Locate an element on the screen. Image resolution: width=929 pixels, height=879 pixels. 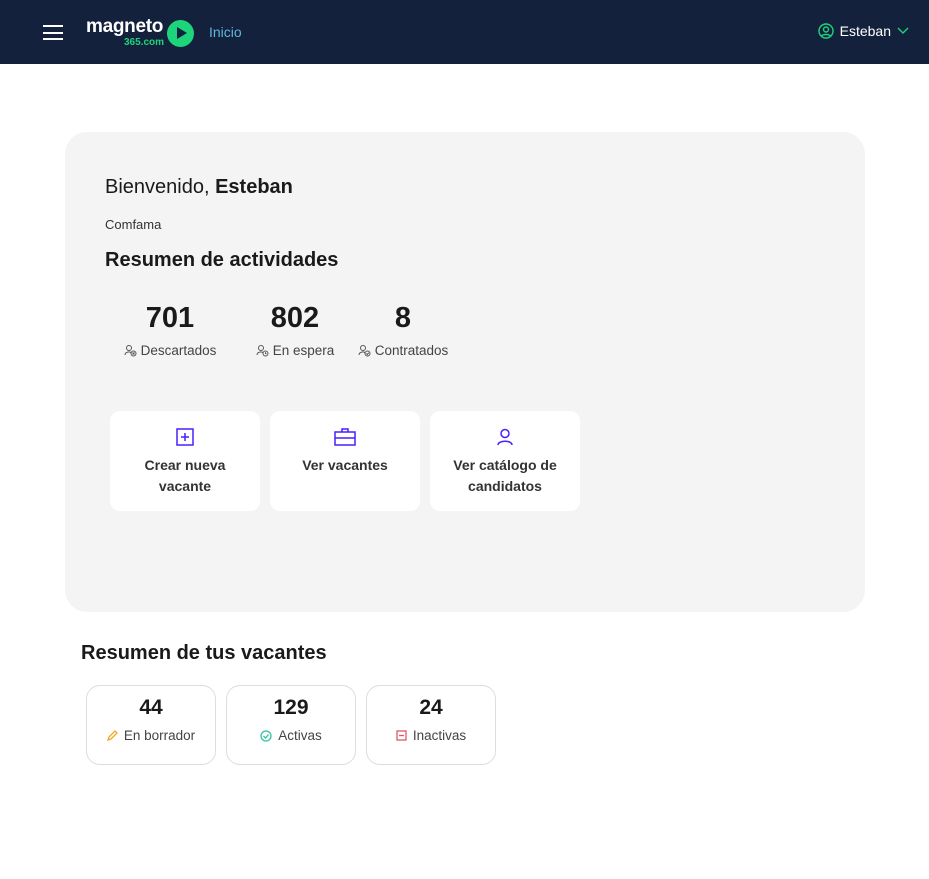
view-candidates-catalog-button: Ver catálogo de candidatos is located at coordinates (505, 461).